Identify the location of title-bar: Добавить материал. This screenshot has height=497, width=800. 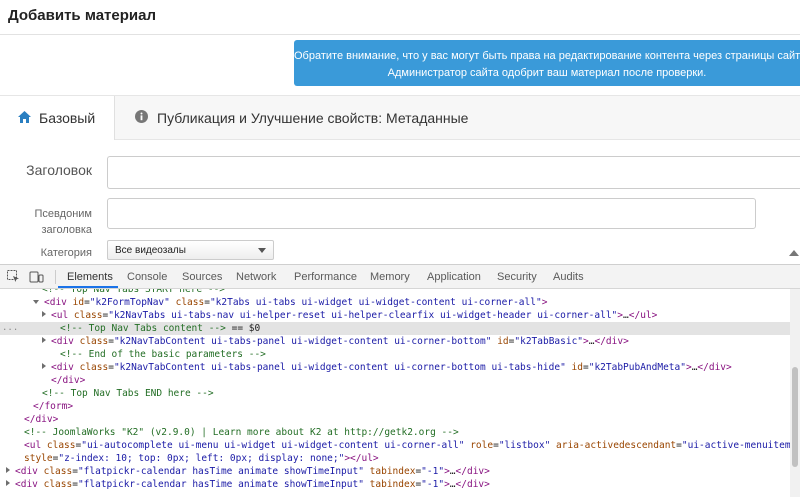
(400, 17).